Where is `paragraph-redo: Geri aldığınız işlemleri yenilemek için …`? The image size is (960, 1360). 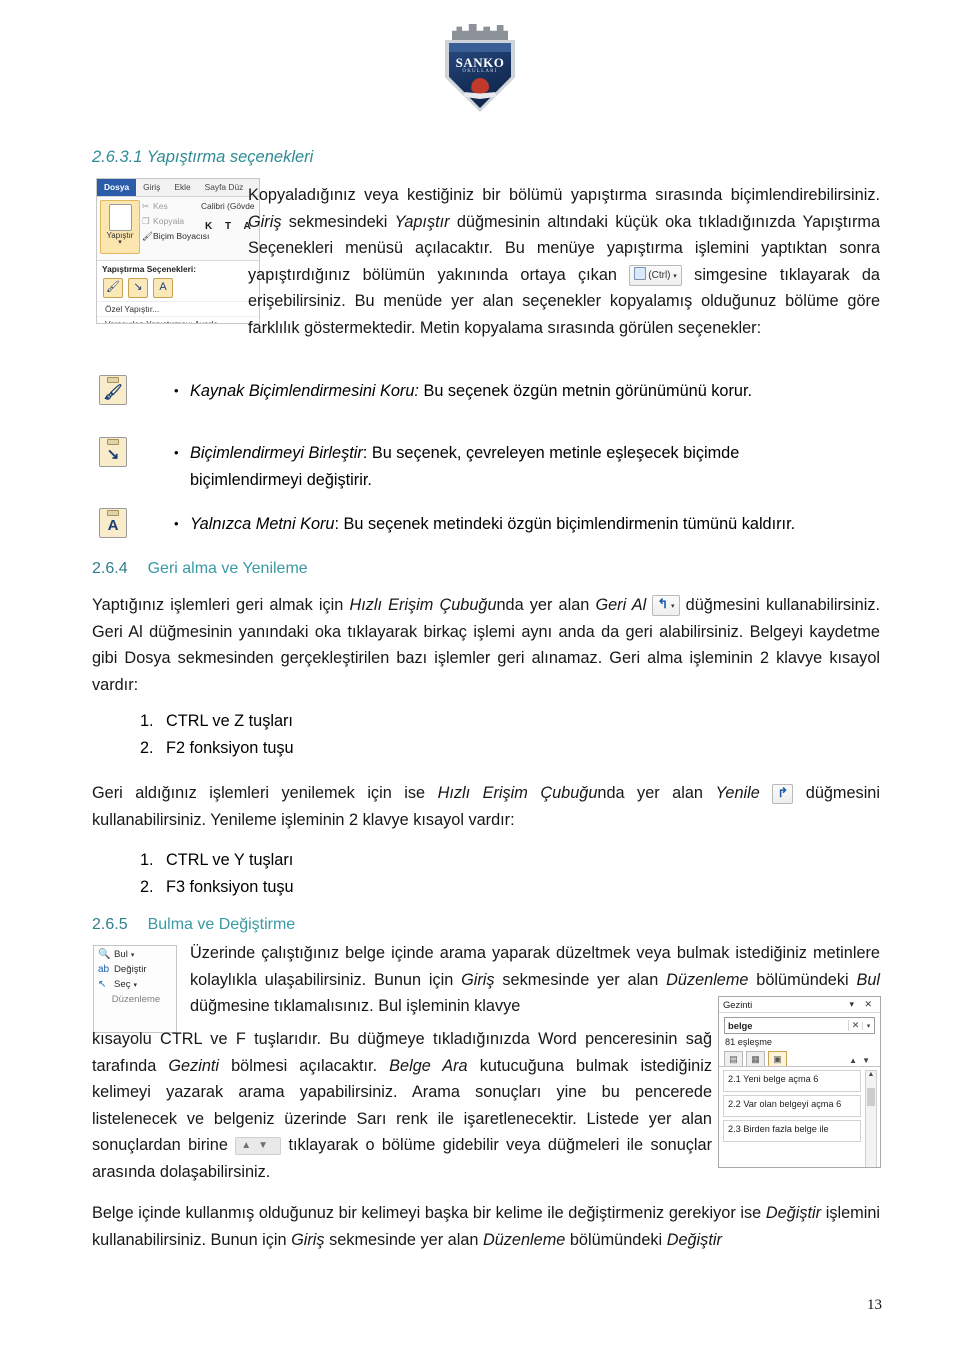
paragraph-redo: Geri aldığınız işlemleri yenilemek için … is located at coordinates (486, 806).